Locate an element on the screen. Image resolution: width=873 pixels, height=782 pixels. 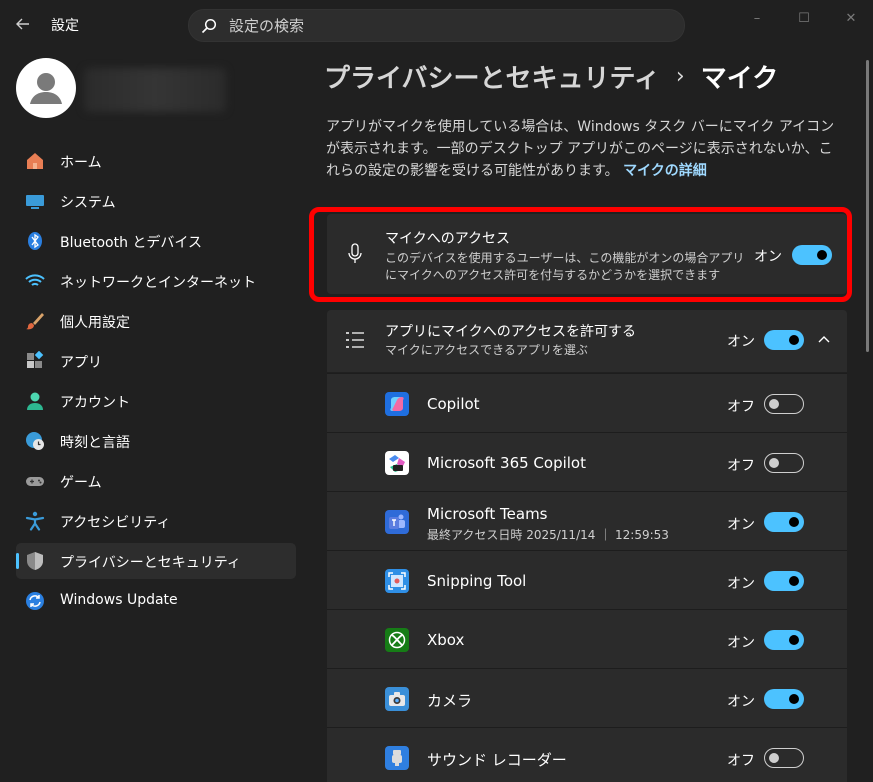
minimize-button: – is located at coordinates (757, 18).